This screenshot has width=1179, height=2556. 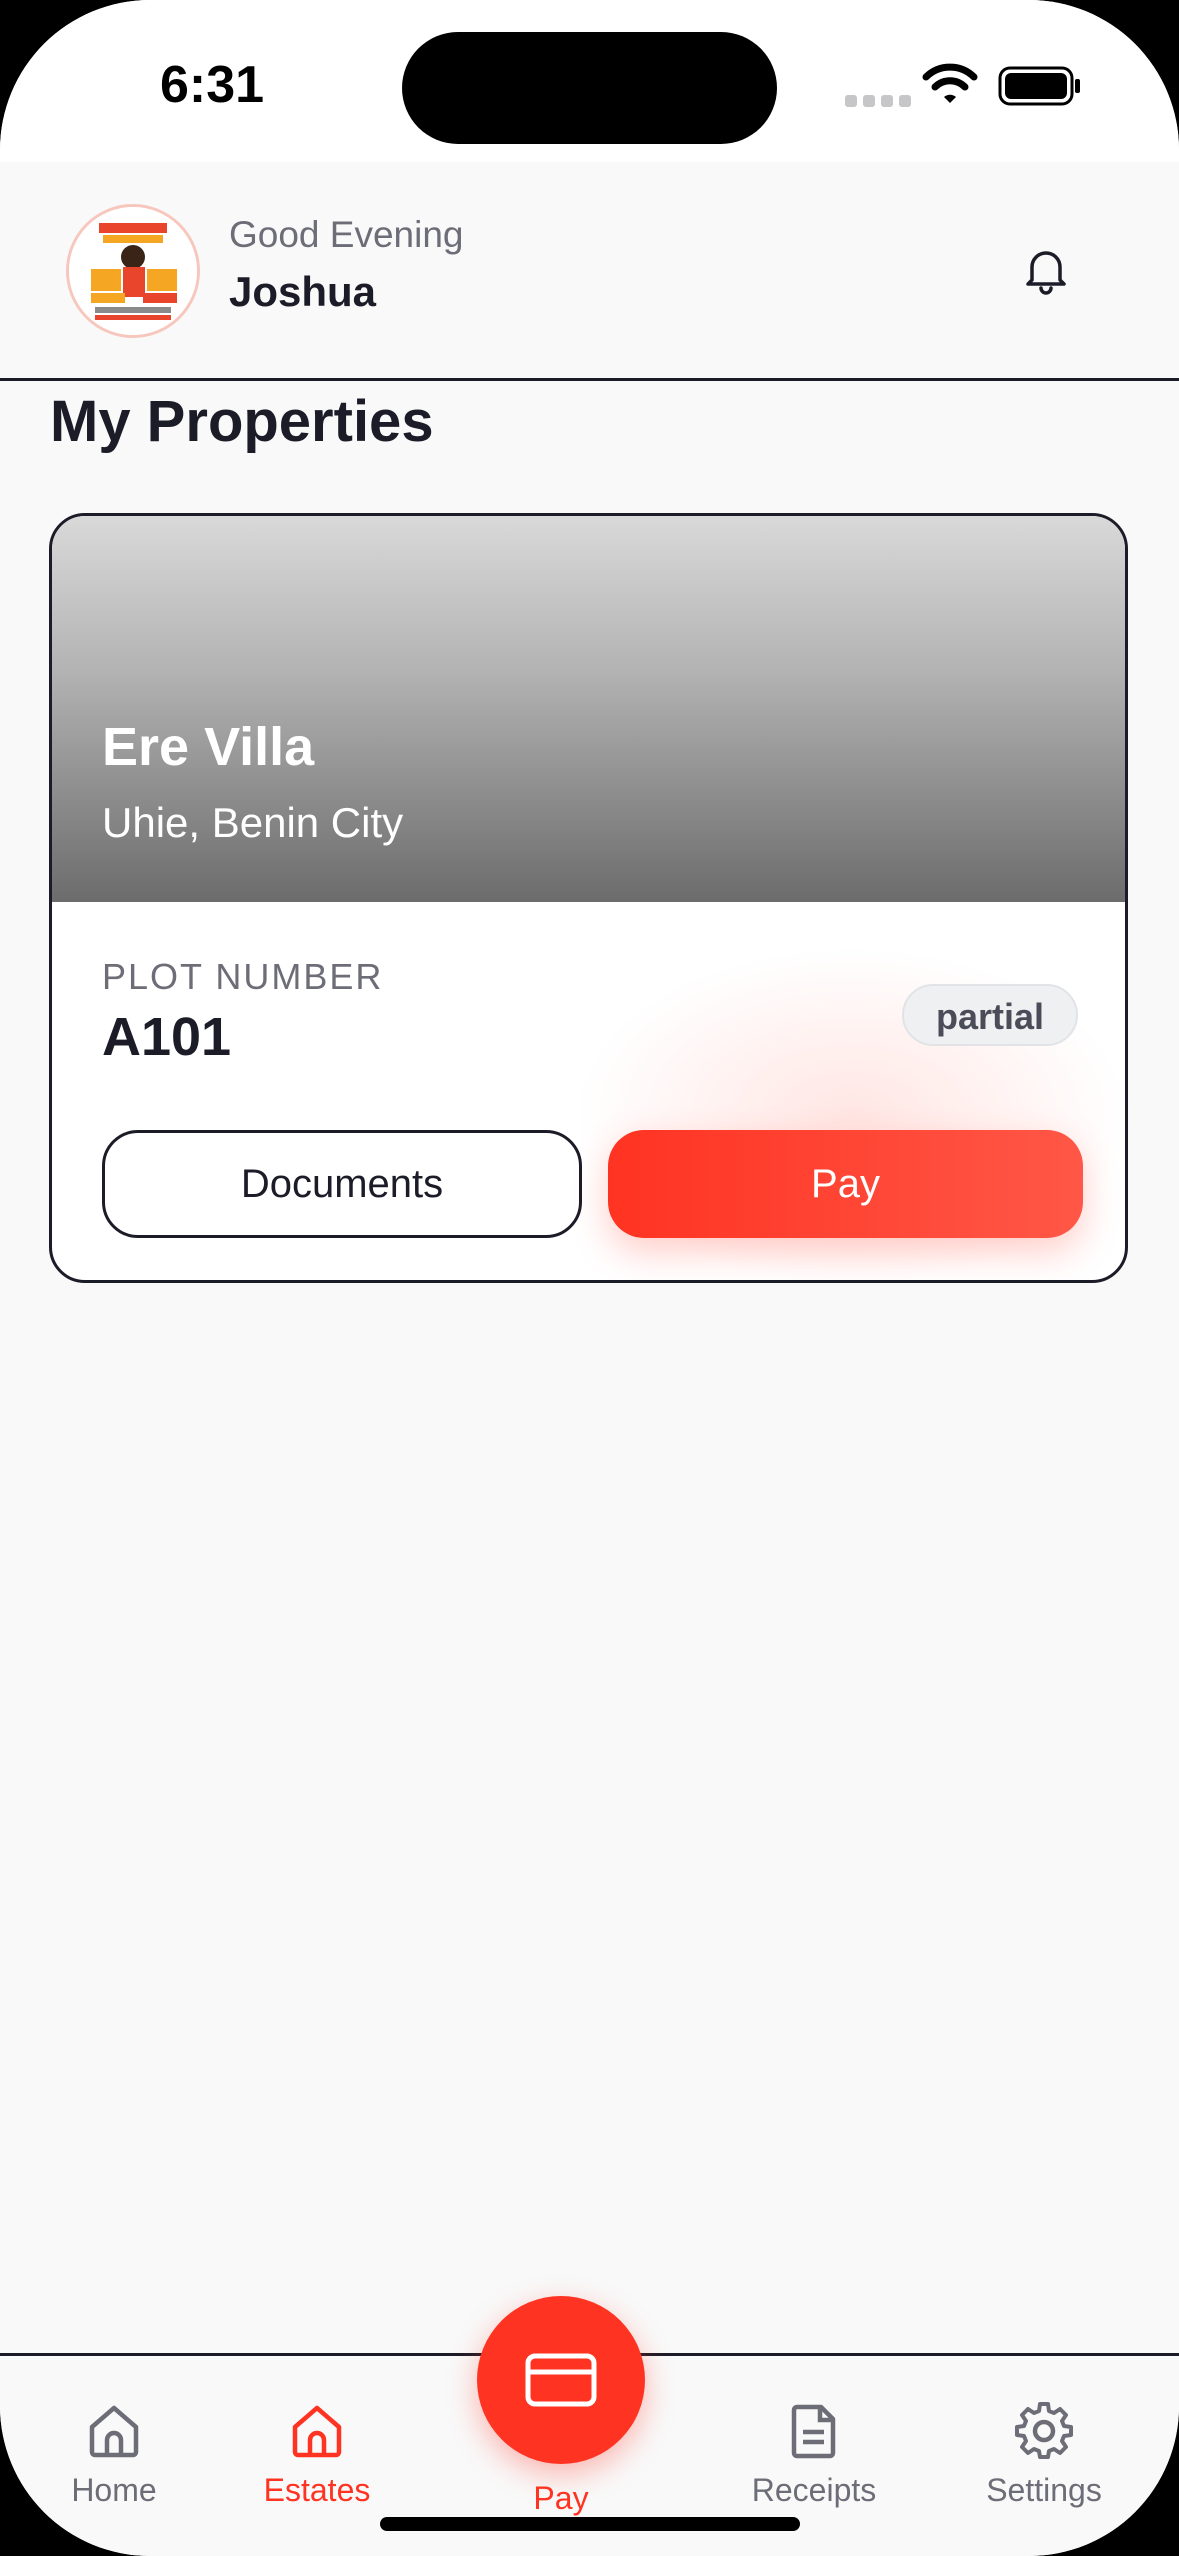 I want to click on estate-location: Uhie, Benin City, so click(x=253, y=822).